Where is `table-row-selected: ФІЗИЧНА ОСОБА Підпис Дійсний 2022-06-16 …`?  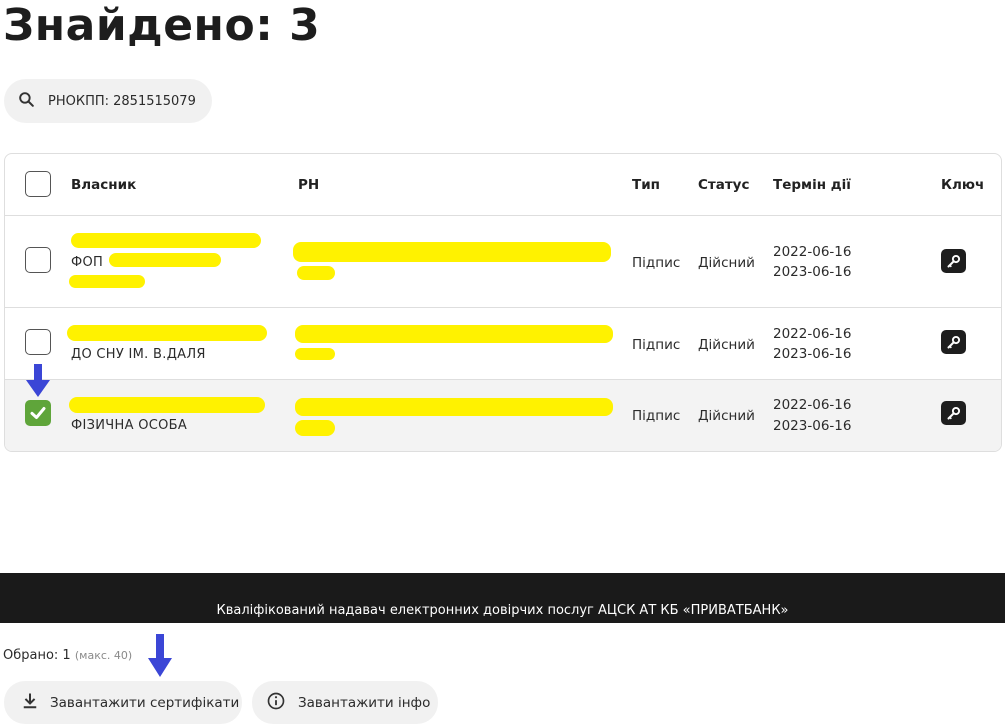 table-row-selected: ФІЗИЧНА ОСОБА Підпис Дійсний 2022-06-16 … is located at coordinates (503, 415).